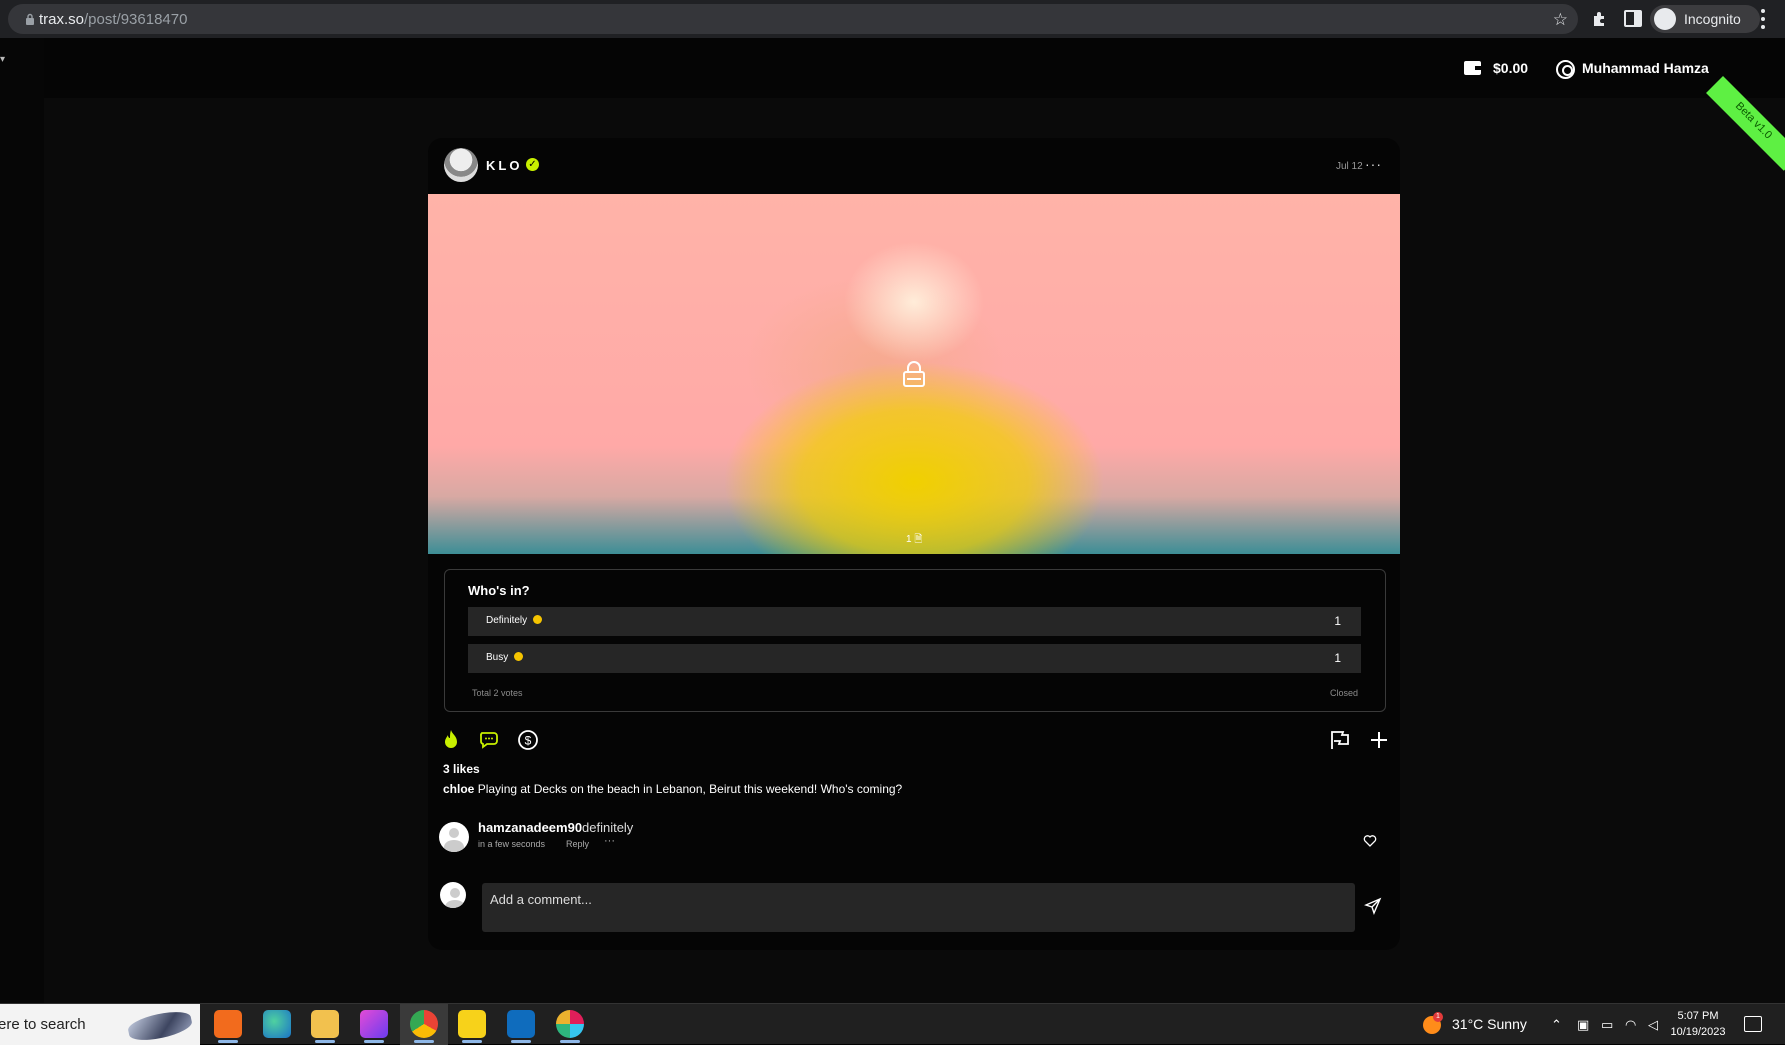  I want to click on poll-option-definitely: Definitely 1, so click(914, 621).